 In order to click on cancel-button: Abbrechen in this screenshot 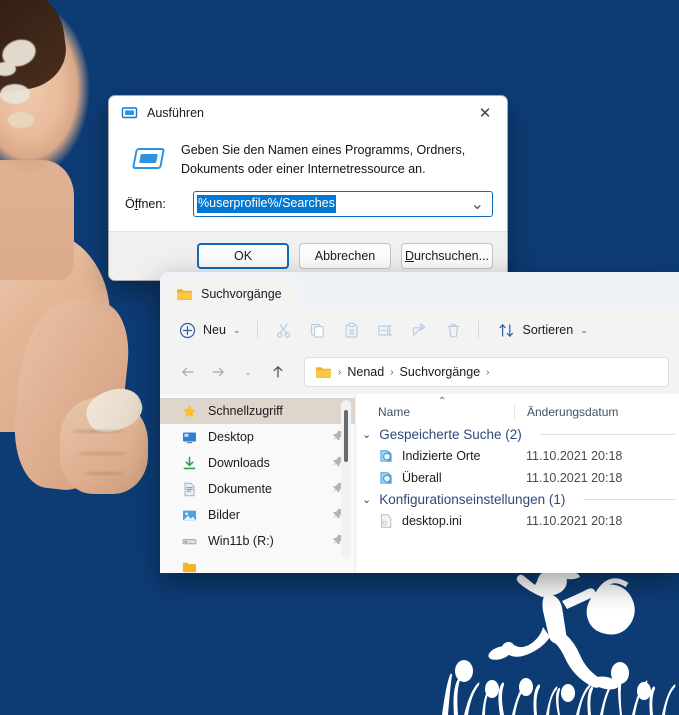, I will do `click(345, 256)`.